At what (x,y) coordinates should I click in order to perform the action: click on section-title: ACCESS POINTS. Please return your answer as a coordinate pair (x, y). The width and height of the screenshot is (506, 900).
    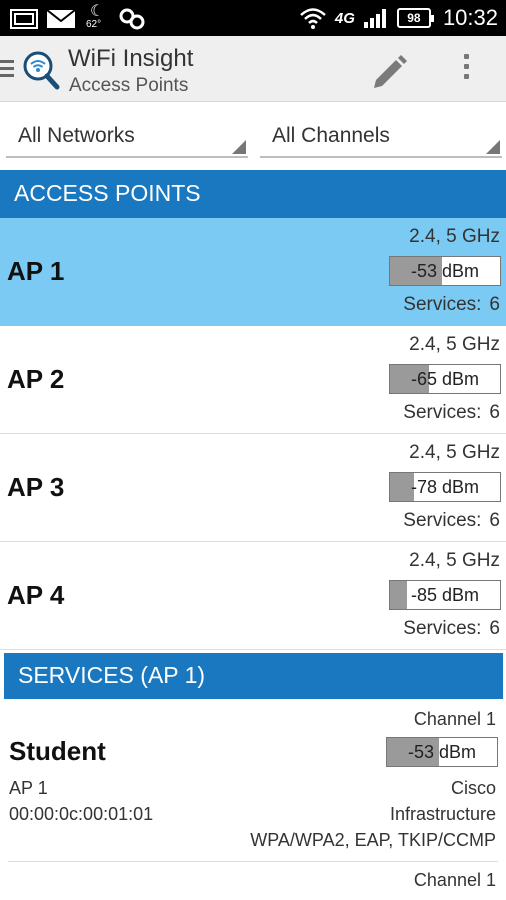
    Looking at the image, I should click on (107, 193).